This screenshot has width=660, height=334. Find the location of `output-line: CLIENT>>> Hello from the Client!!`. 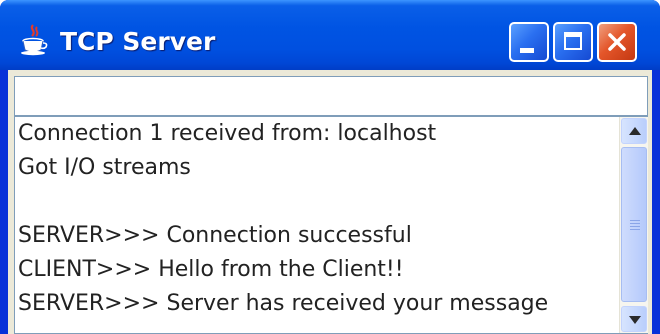

output-line: CLIENT>>> Hello from the Client!! is located at coordinates (211, 269).